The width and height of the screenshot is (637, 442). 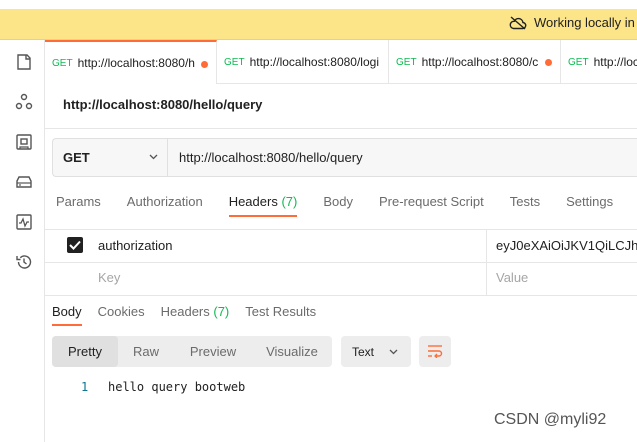 I want to click on response-tabs: Body Cookies Headers (7) Test Results, so click(x=192, y=315).